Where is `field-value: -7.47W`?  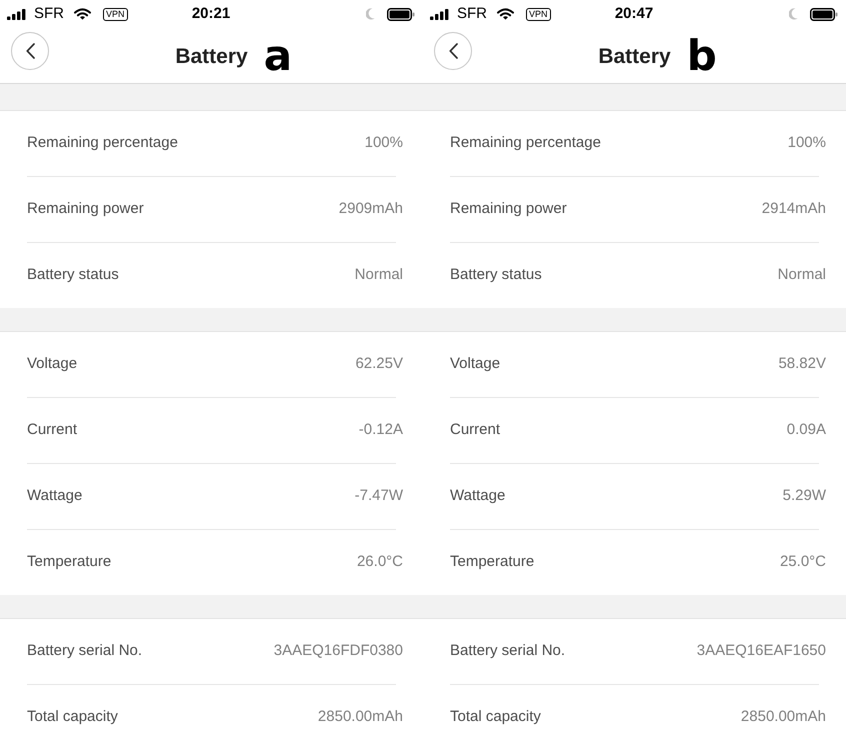
field-value: -7.47W is located at coordinates (378, 496).